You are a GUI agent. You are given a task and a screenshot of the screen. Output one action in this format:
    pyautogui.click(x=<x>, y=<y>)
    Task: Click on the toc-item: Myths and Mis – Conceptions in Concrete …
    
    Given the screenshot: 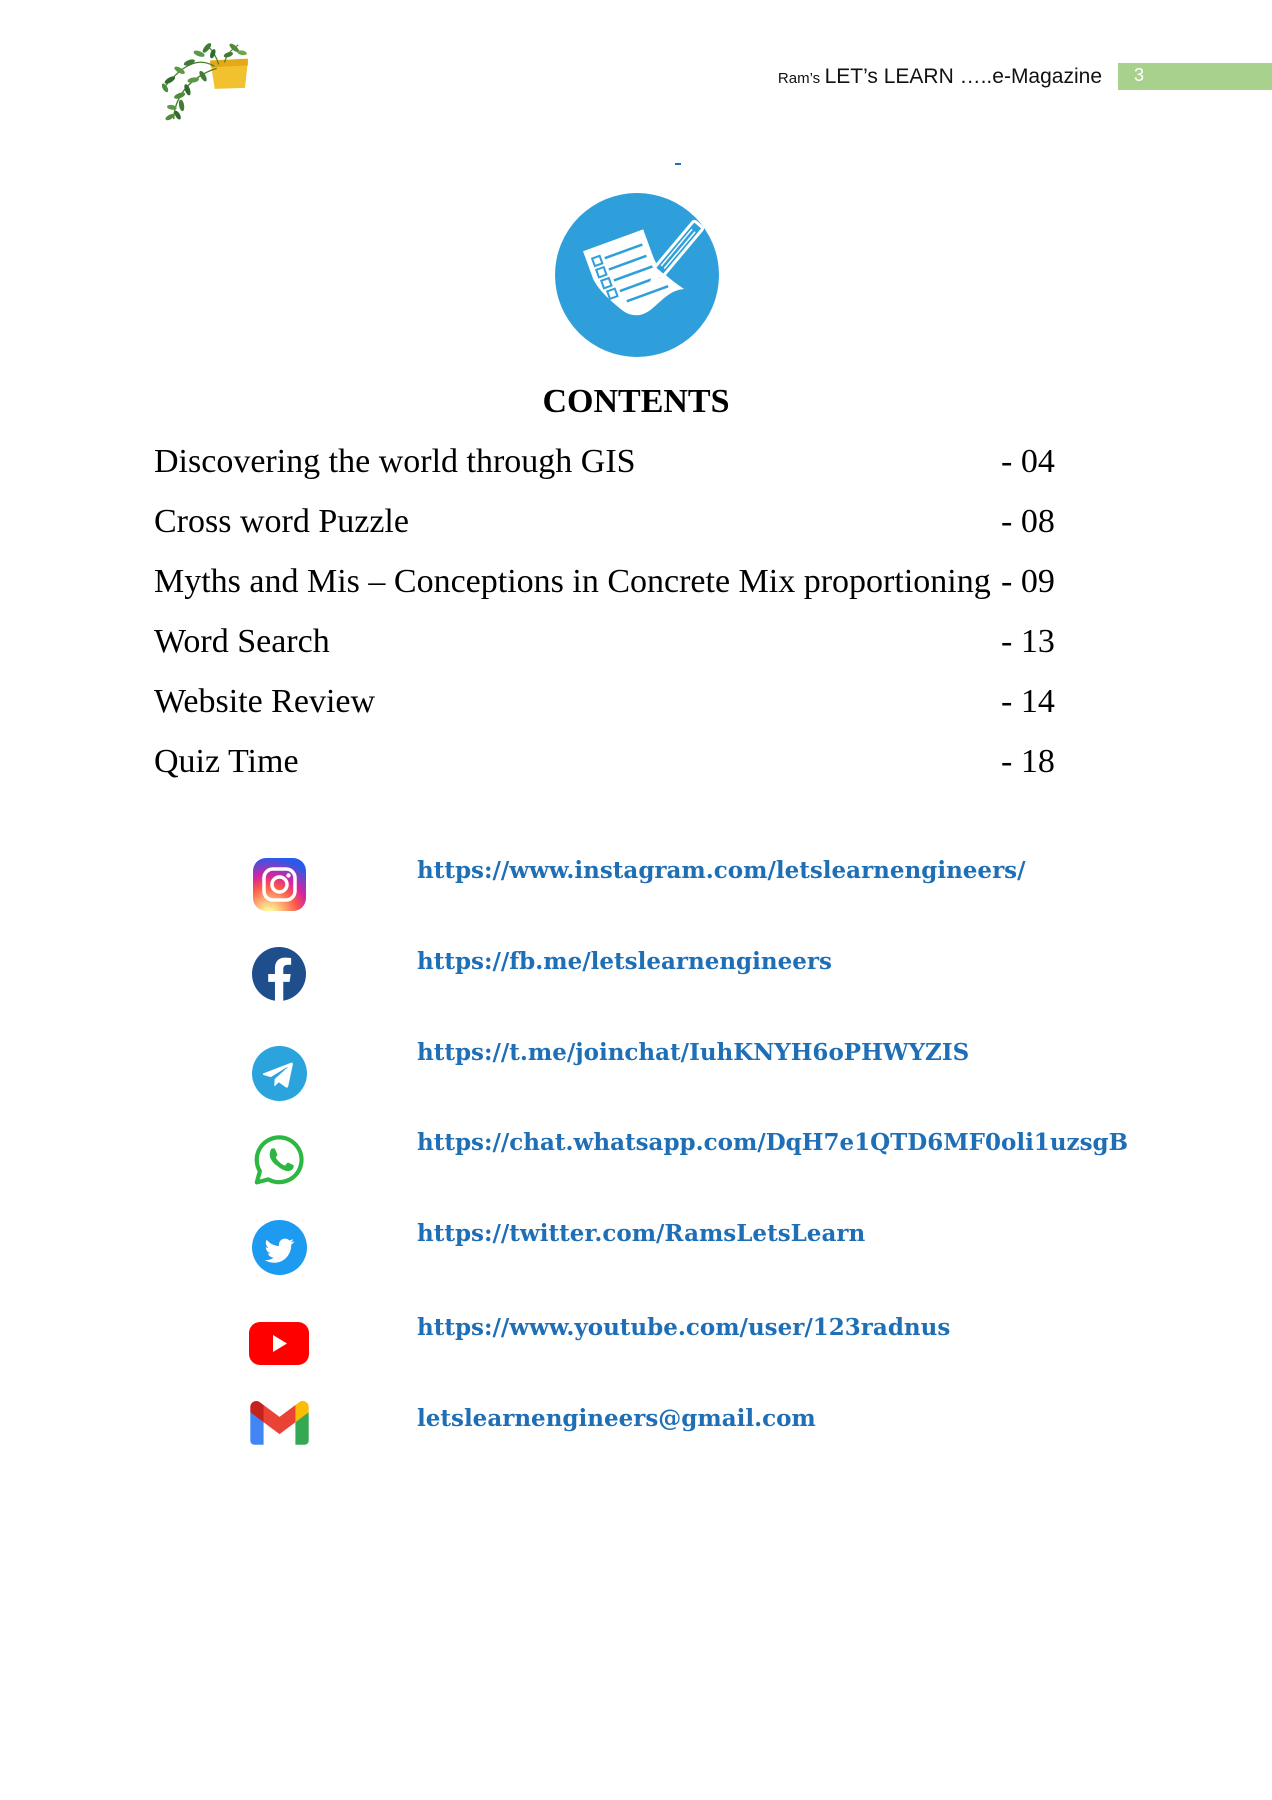 What is the action you would take?
    pyautogui.click(x=634, y=582)
    